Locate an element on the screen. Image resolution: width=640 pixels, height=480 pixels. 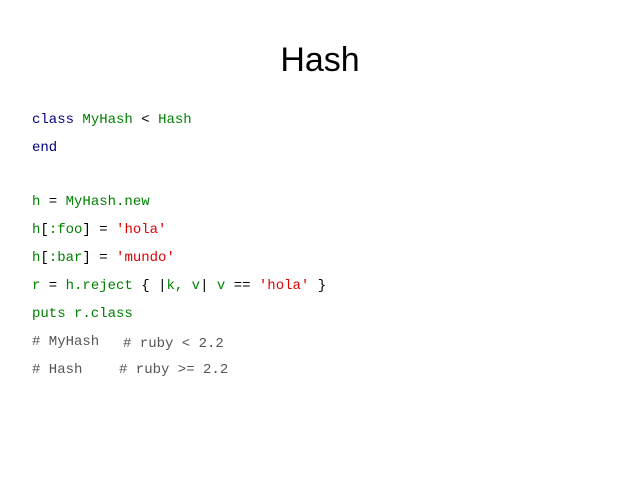
code-line-comment-hash: # Hash is located at coordinates (57, 370).